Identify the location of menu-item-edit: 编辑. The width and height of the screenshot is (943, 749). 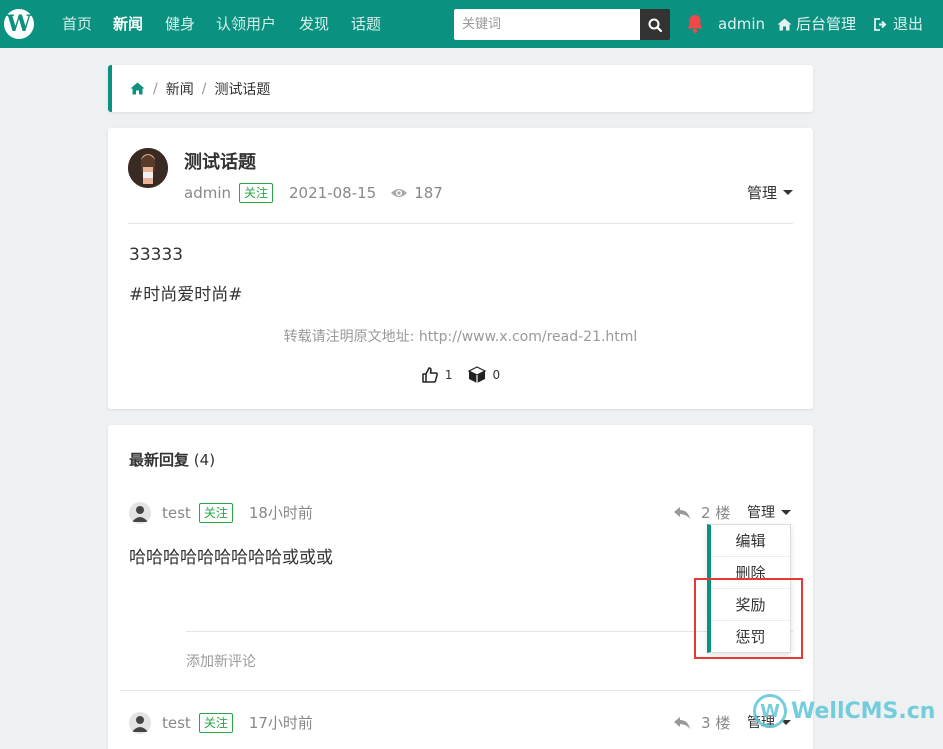
(750, 541).